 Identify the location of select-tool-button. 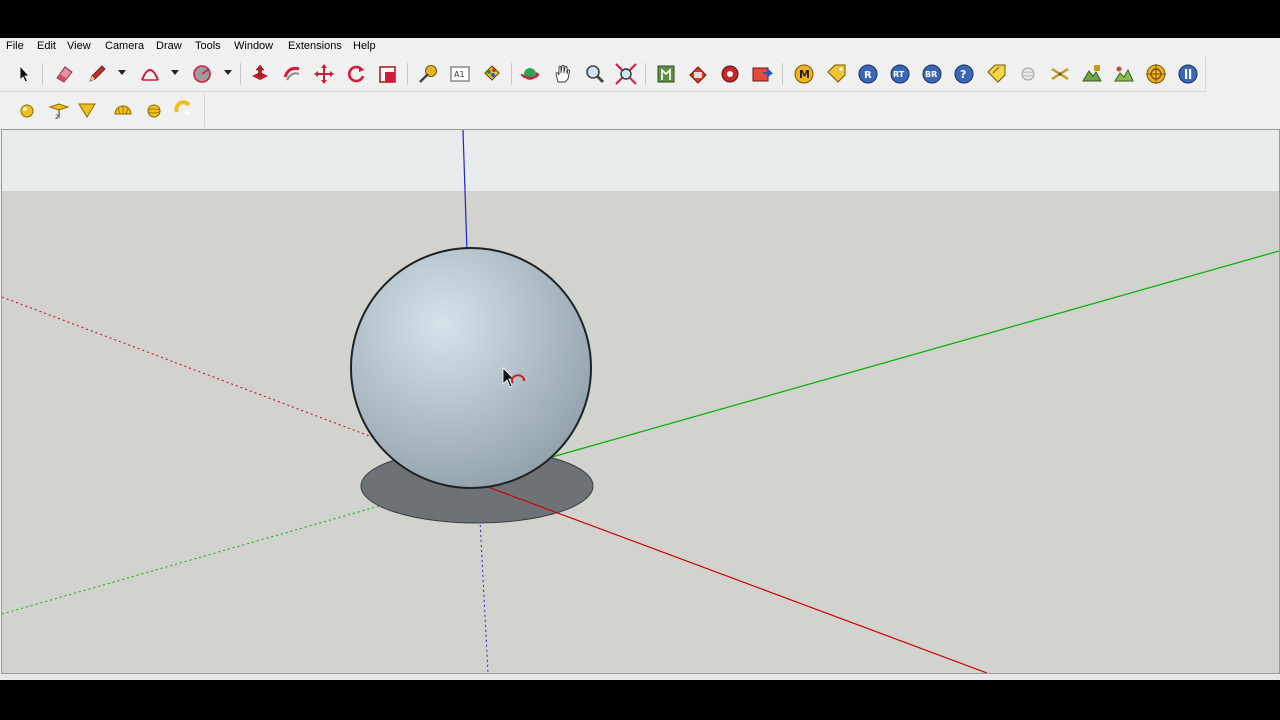
(24, 74).